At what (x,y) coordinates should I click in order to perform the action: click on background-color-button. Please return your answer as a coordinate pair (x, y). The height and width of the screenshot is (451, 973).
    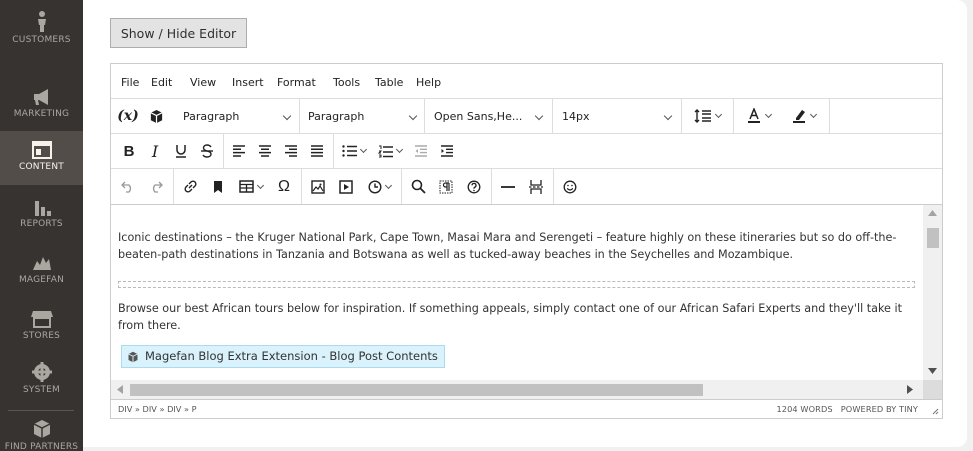
    Looking at the image, I should click on (803, 116).